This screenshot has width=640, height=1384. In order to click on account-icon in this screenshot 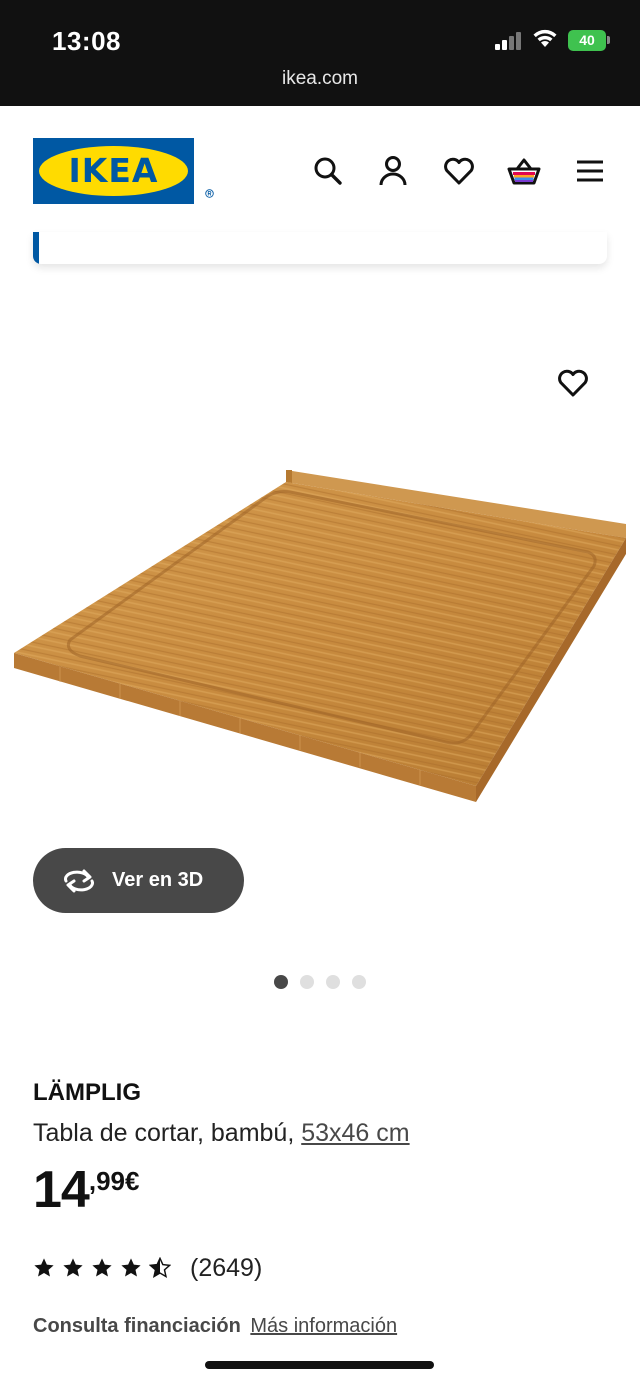, I will do `click(393, 171)`.